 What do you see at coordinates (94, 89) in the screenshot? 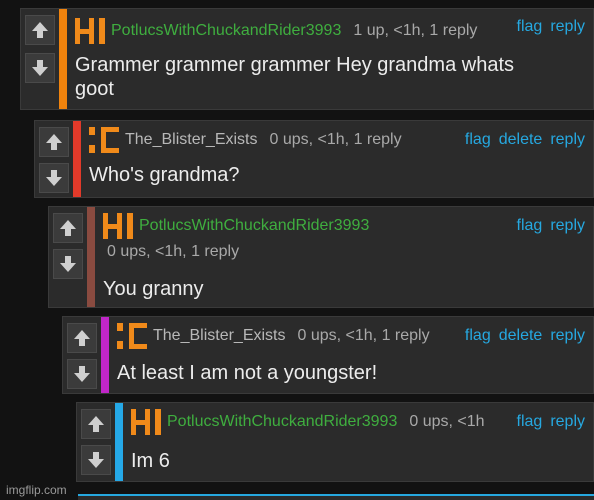
I see `comment-text-line: goot` at bounding box center [94, 89].